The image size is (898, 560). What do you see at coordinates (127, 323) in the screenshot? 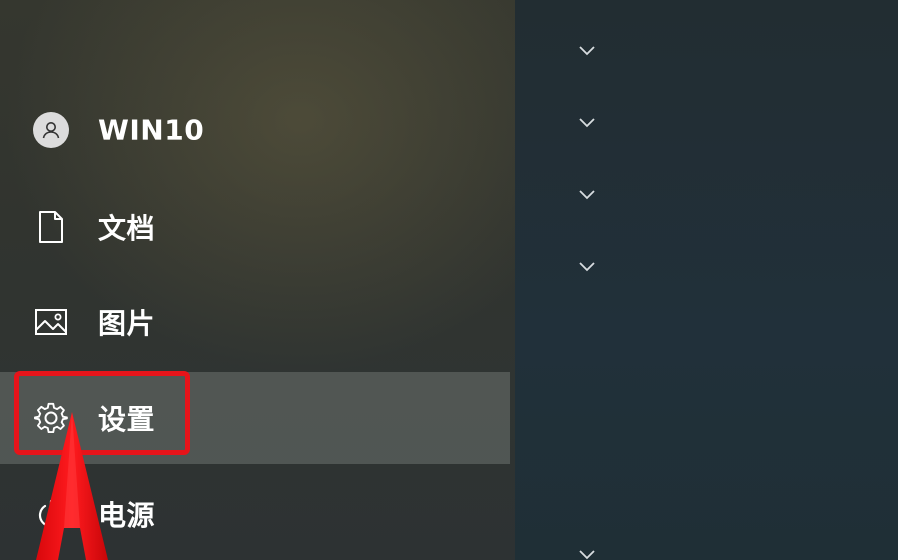
I see `pictures-label: 图片` at bounding box center [127, 323].